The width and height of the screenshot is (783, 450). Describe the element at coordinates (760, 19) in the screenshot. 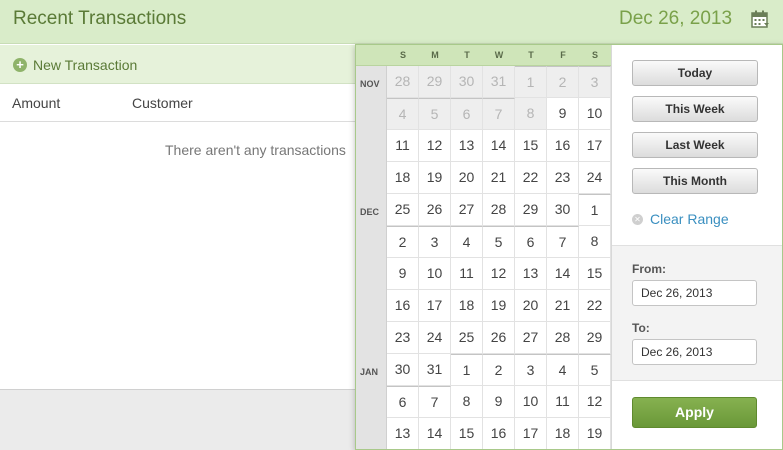

I see `calendar-icon` at that location.